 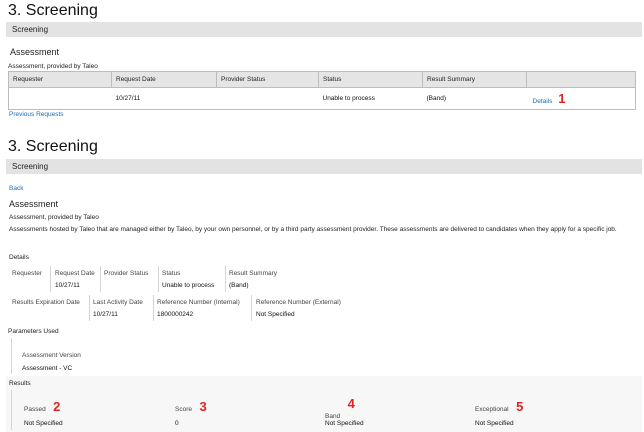 What do you see at coordinates (53, 66) in the screenshot?
I see `provider-label-top: Assessment, provided by Taleo` at bounding box center [53, 66].